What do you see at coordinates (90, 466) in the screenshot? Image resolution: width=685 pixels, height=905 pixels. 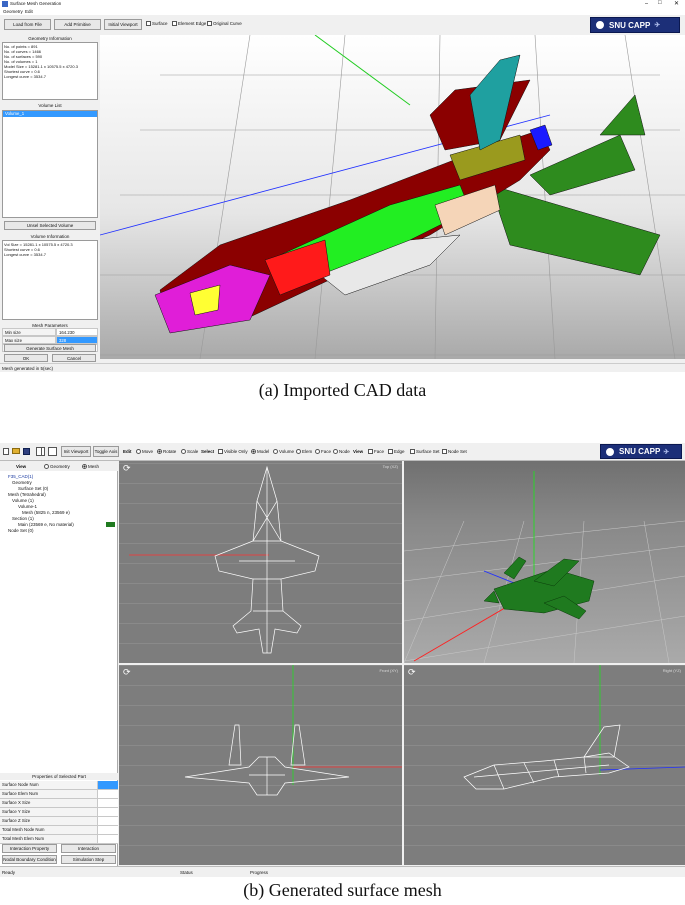 I see `mesh-radio: Mesh` at bounding box center [90, 466].